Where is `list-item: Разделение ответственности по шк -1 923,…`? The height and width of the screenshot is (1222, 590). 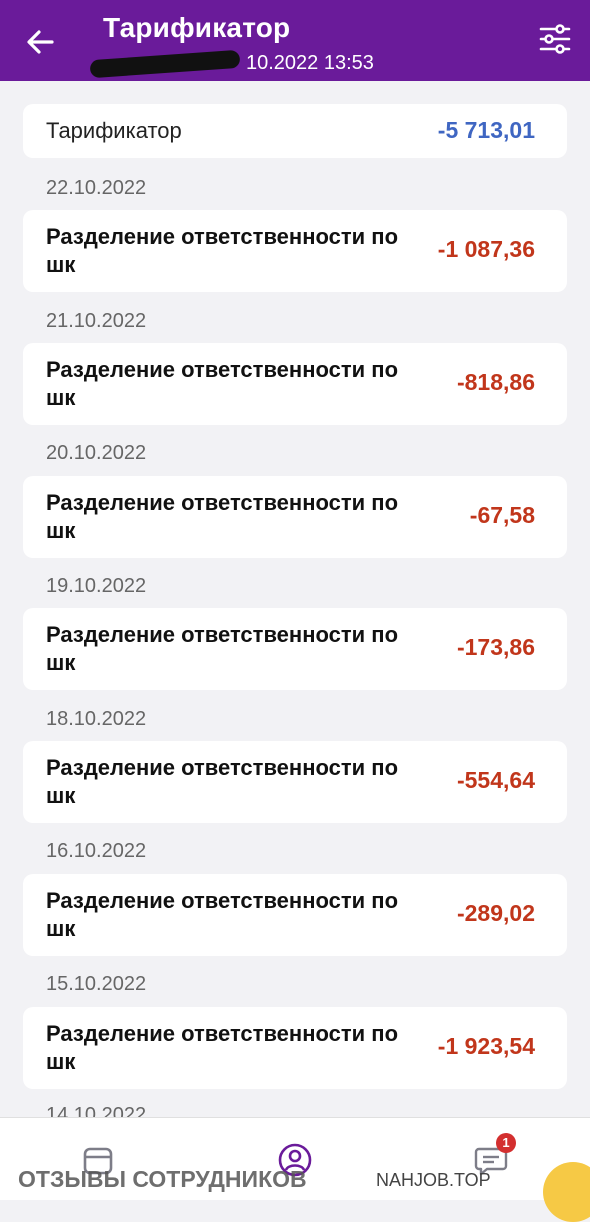 list-item: Разделение ответственности по шк -1 923,… is located at coordinates (295, 1048).